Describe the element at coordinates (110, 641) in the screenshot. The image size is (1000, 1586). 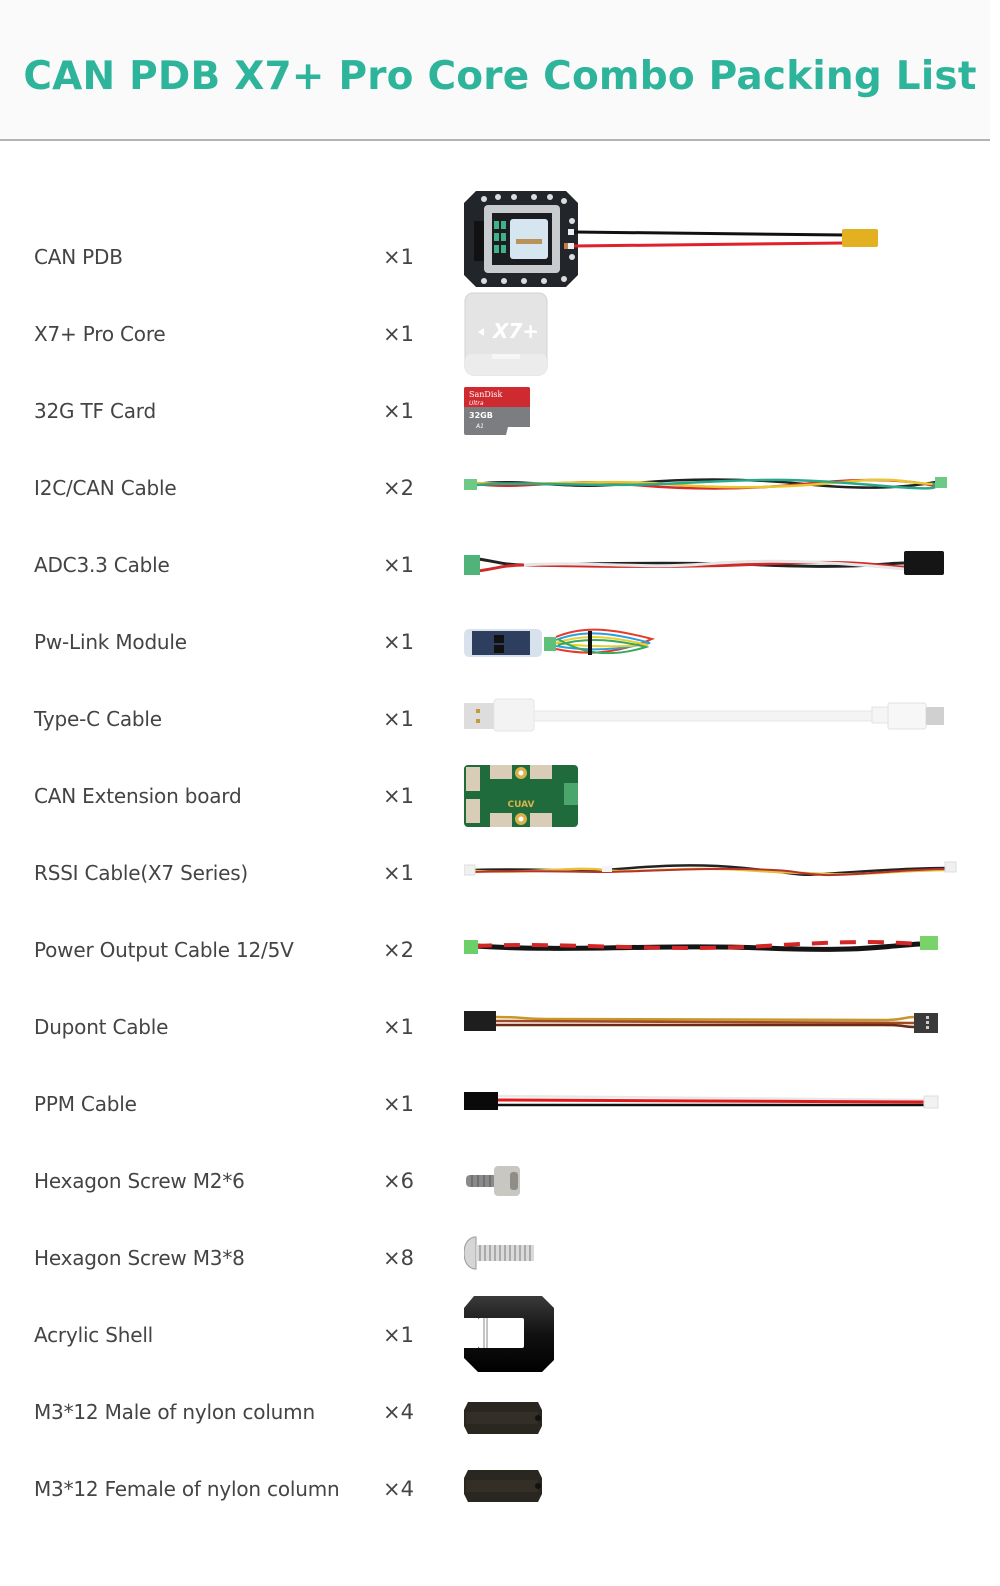
I see `item-name: Pw-Link Module` at that location.